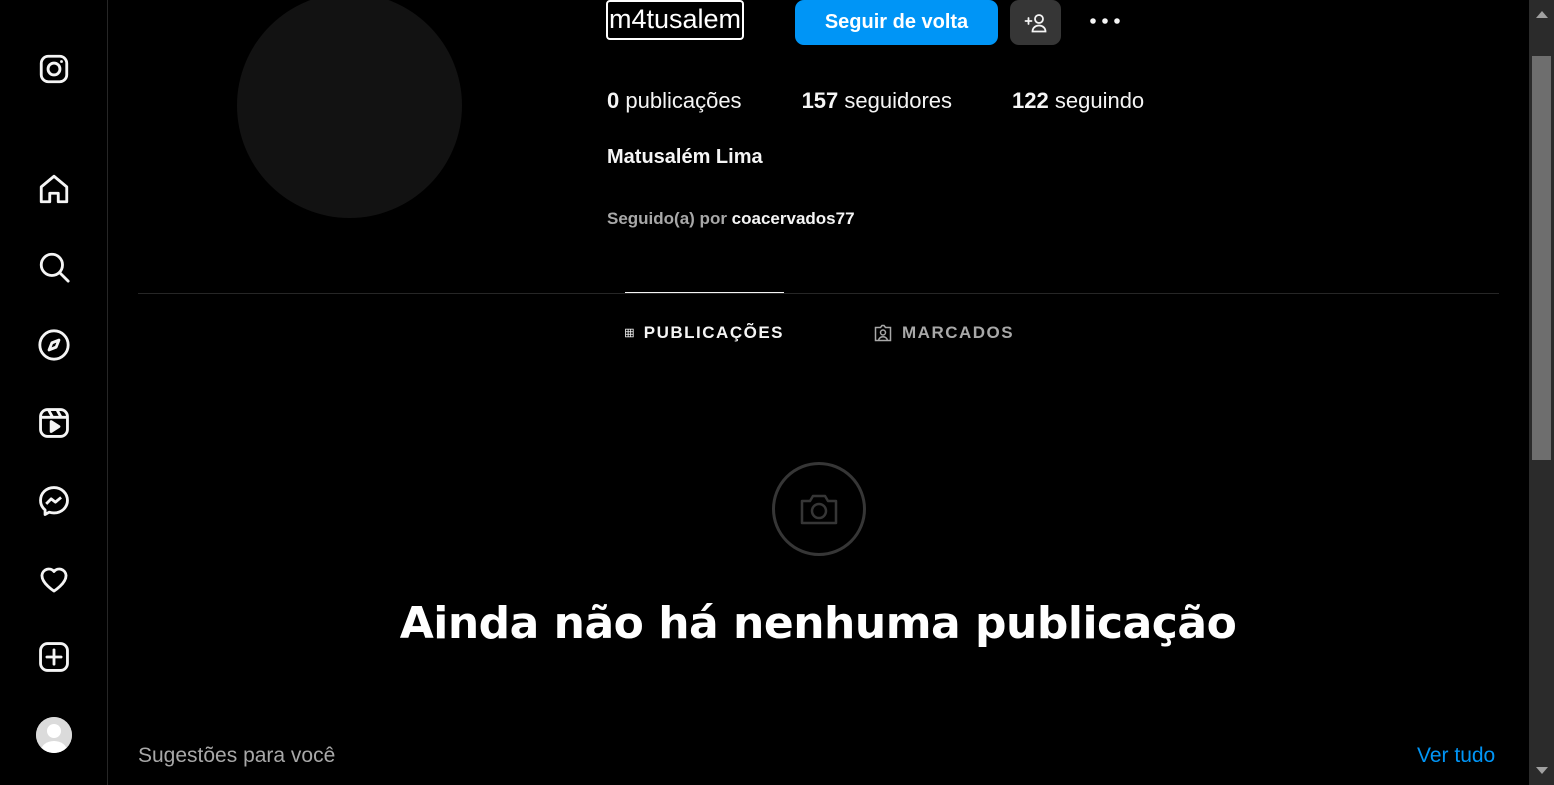  Describe the element at coordinates (613, 100) in the screenshot. I see `posts-count: 0` at that location.